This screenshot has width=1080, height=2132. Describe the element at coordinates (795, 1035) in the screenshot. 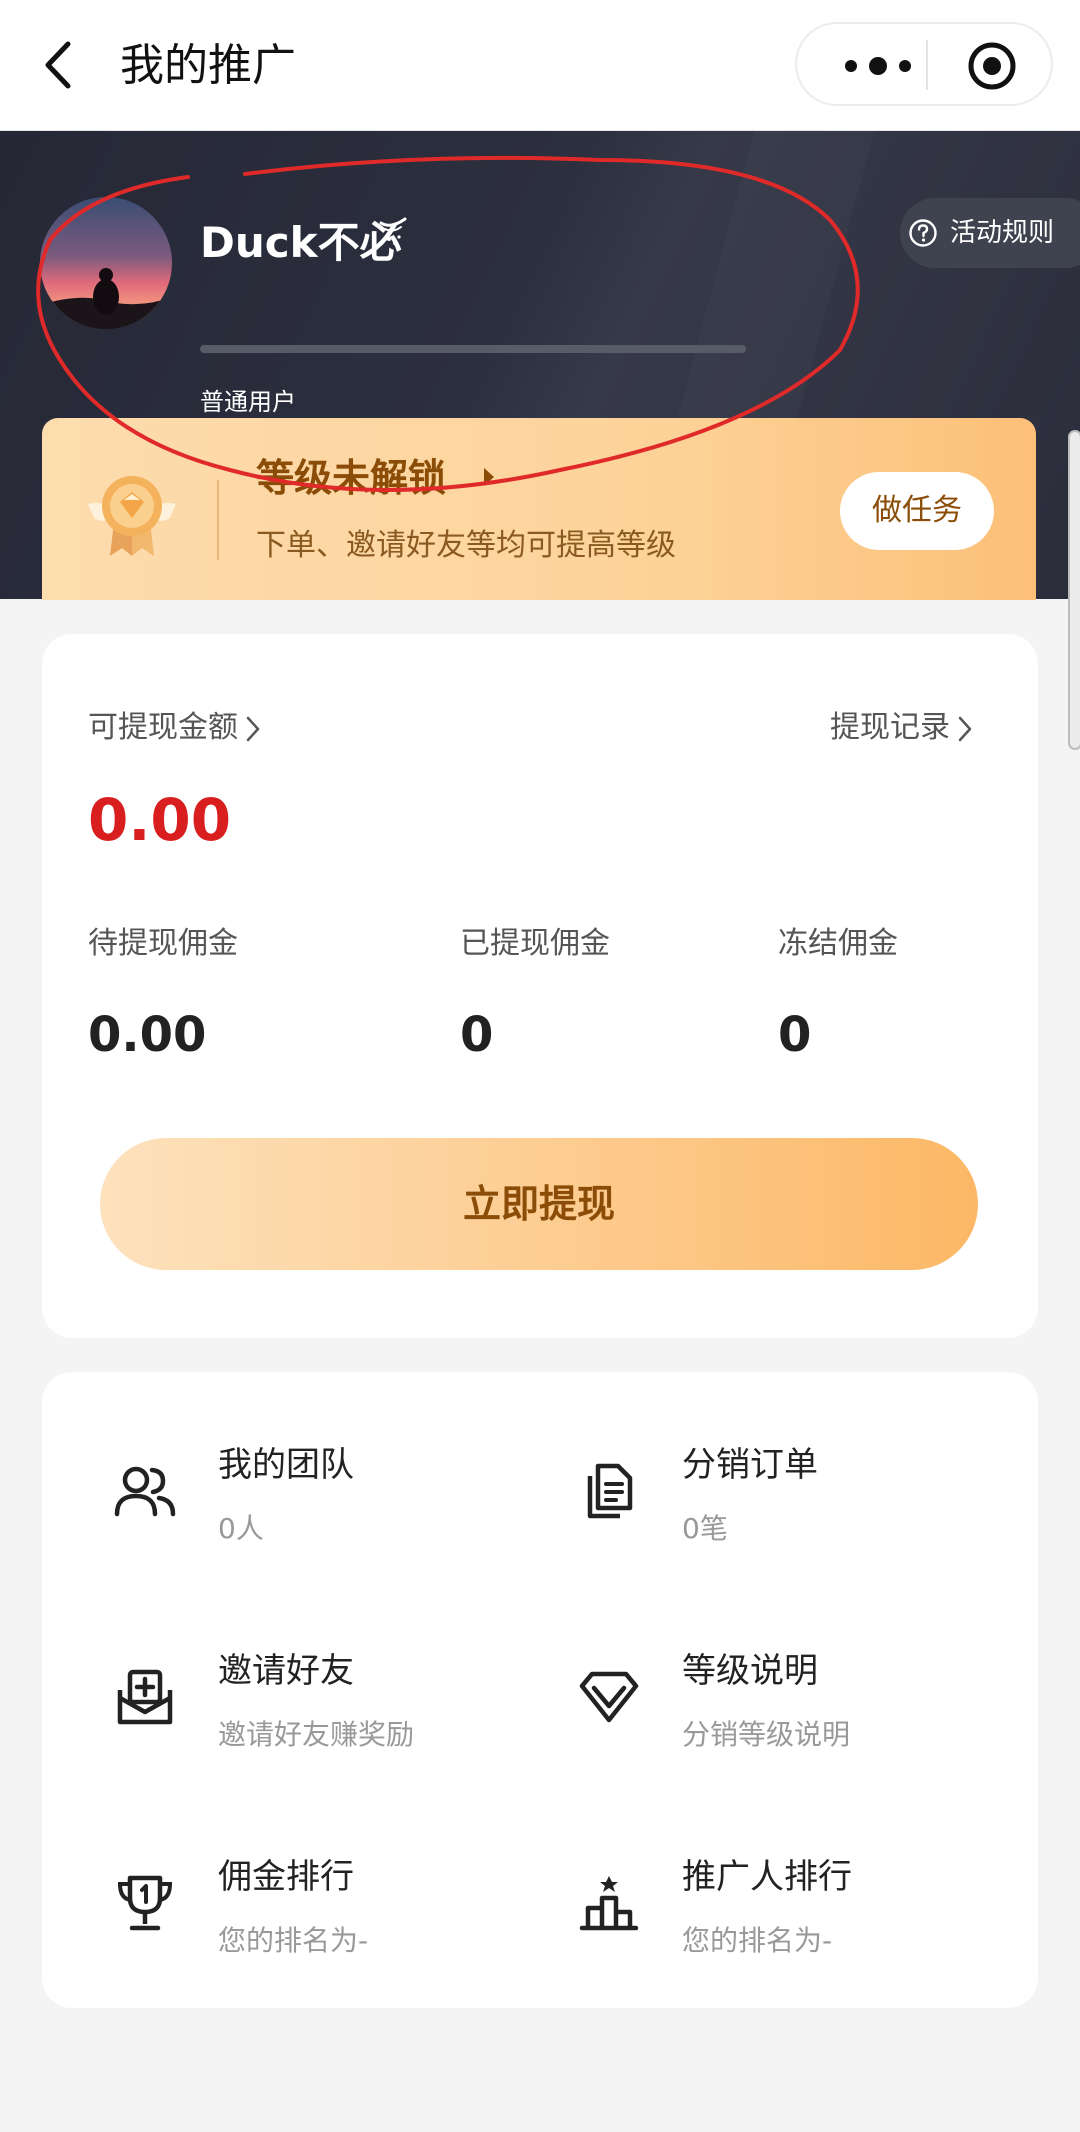

I see `frozen-commission-value: 0` at that location.